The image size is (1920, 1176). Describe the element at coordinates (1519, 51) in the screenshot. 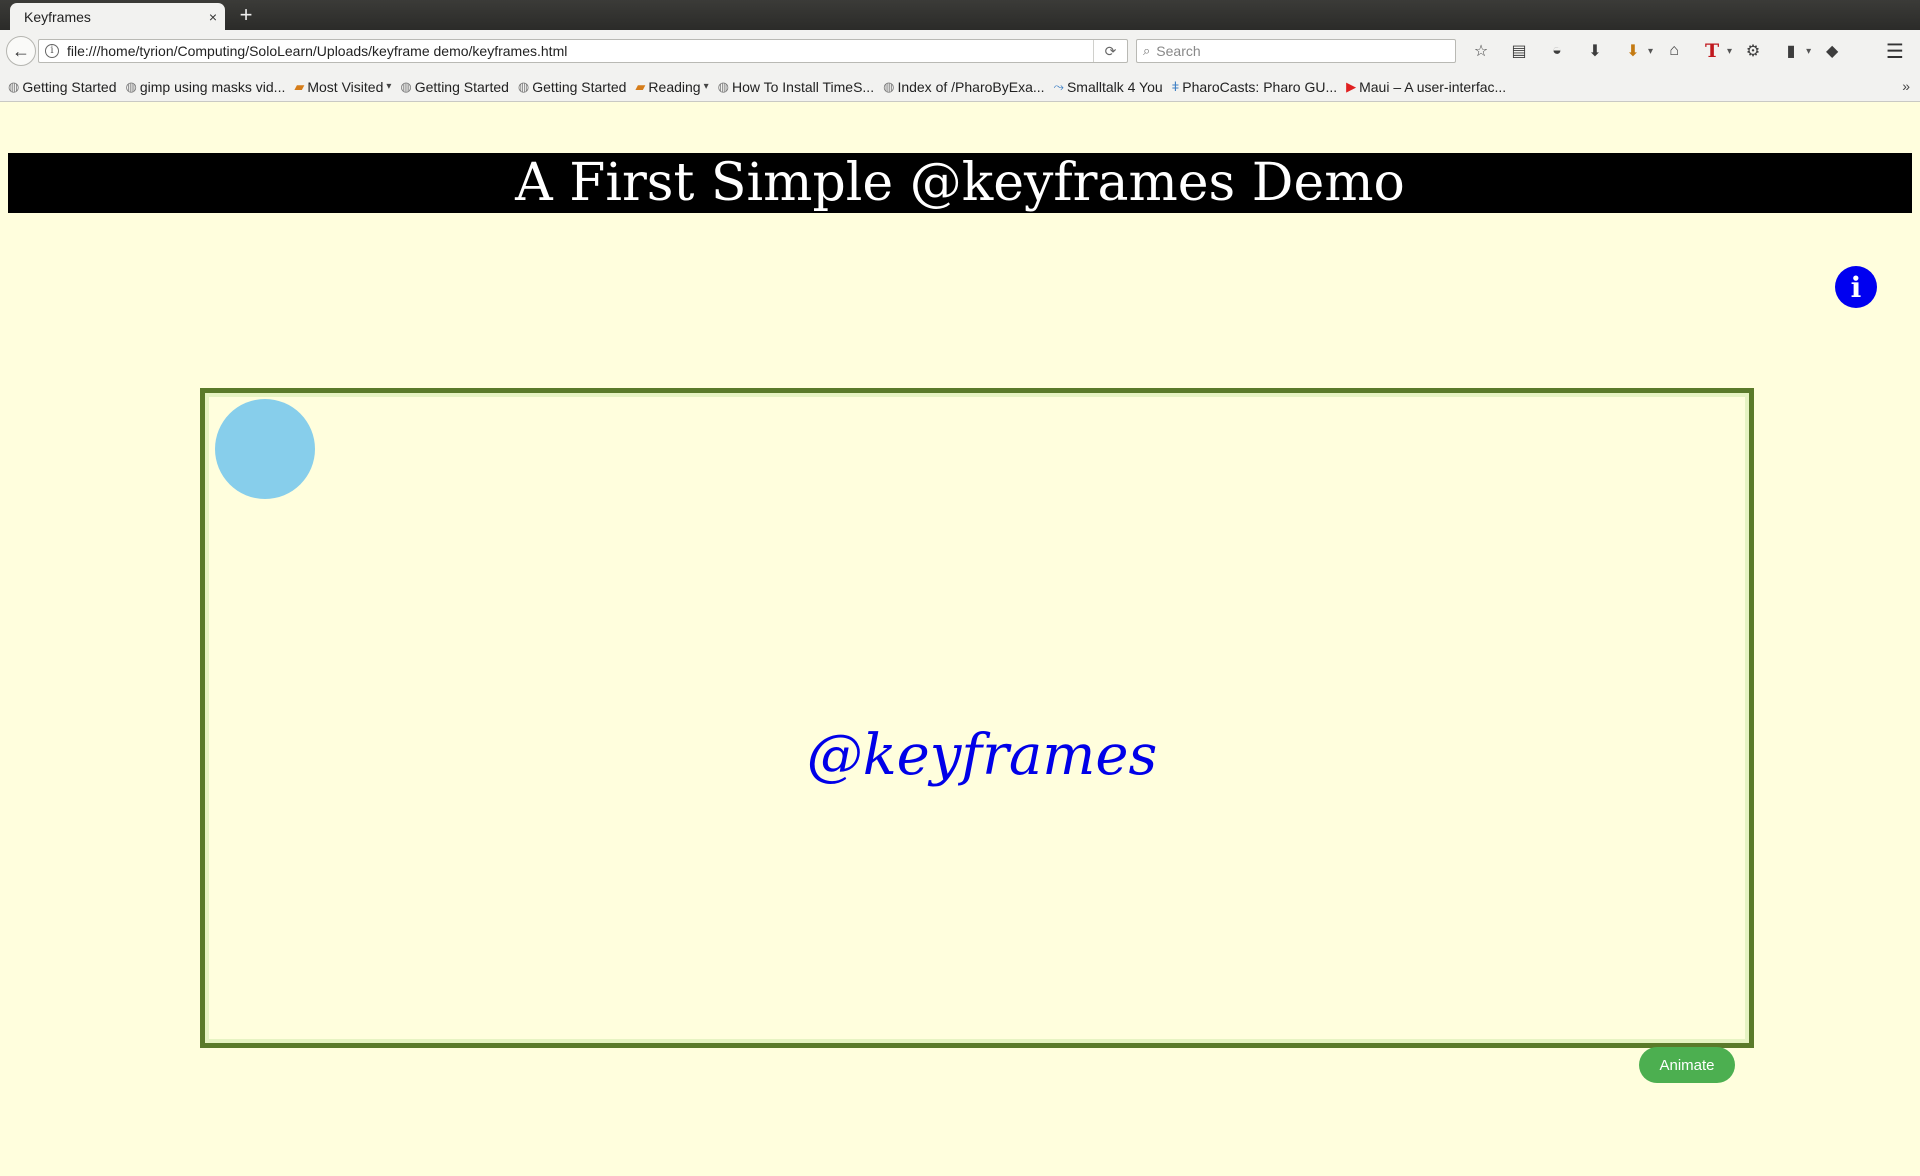

I see `reading-list-icon: ▤` at that location.